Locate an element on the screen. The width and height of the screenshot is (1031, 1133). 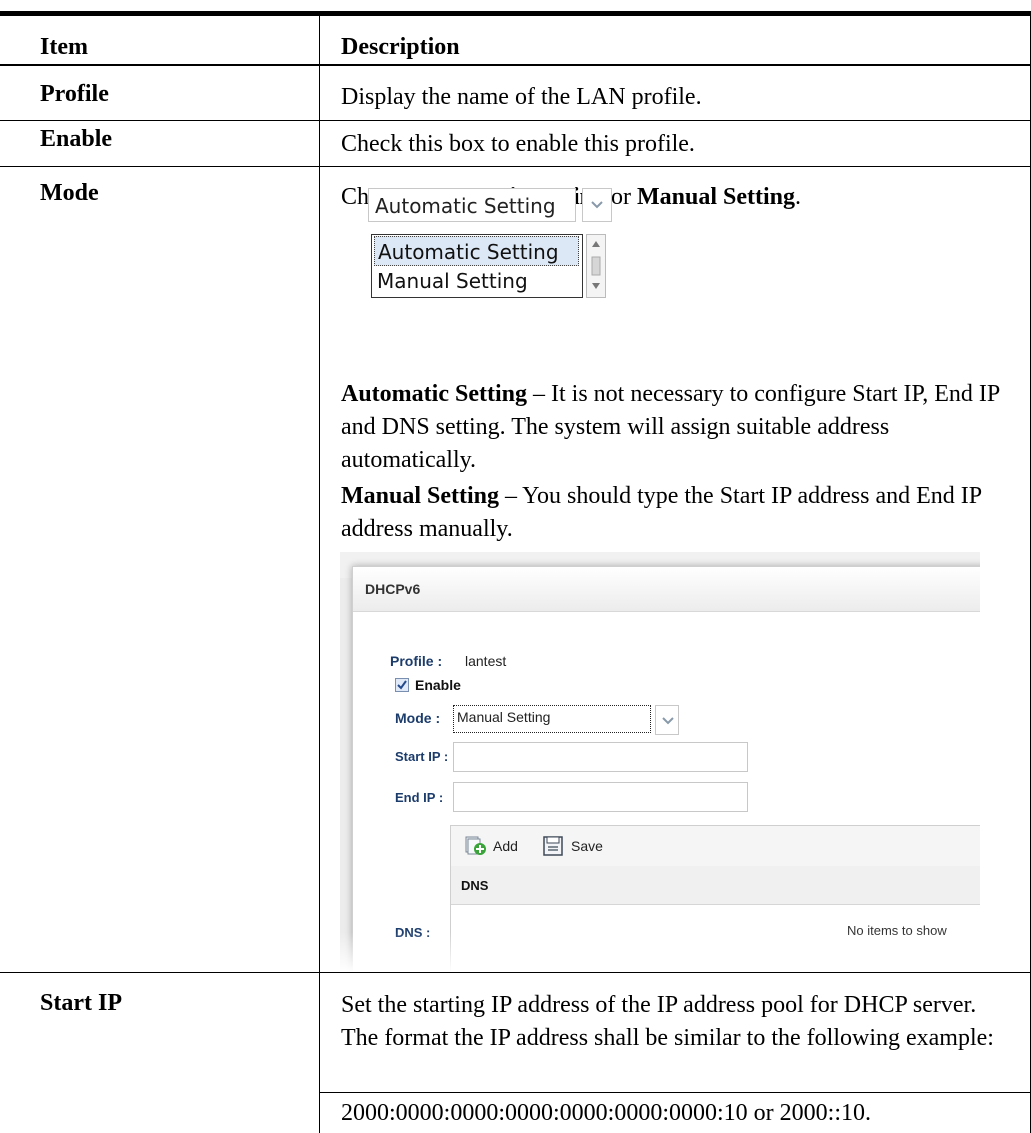
column-divider is located at coordinates (319, 574).